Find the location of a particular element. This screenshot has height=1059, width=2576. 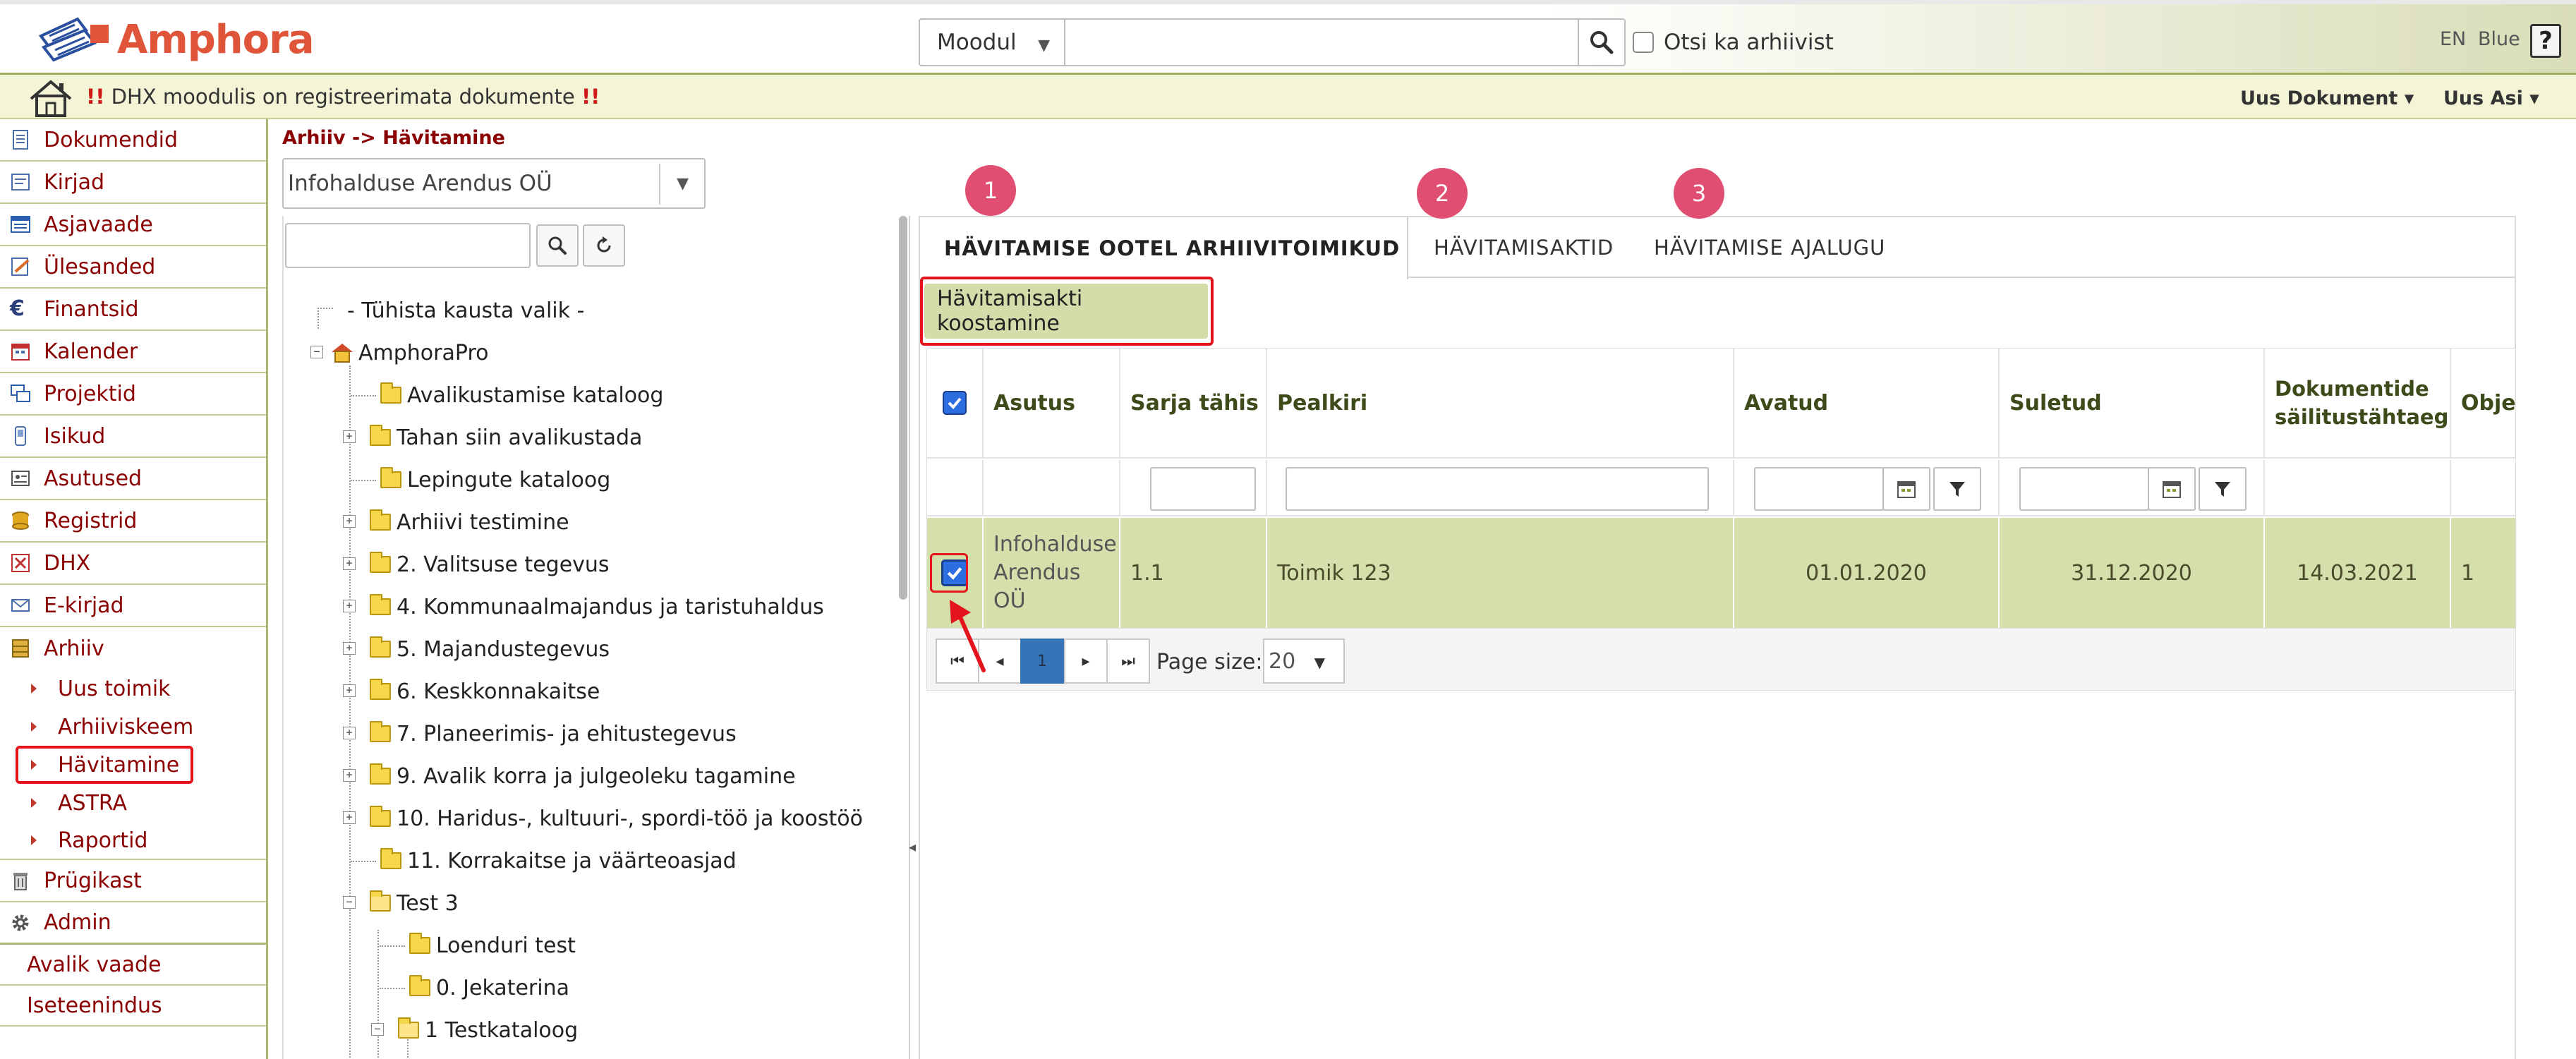

sidebar-sub-astra: ASTRA is located at coordinates (133, 803).